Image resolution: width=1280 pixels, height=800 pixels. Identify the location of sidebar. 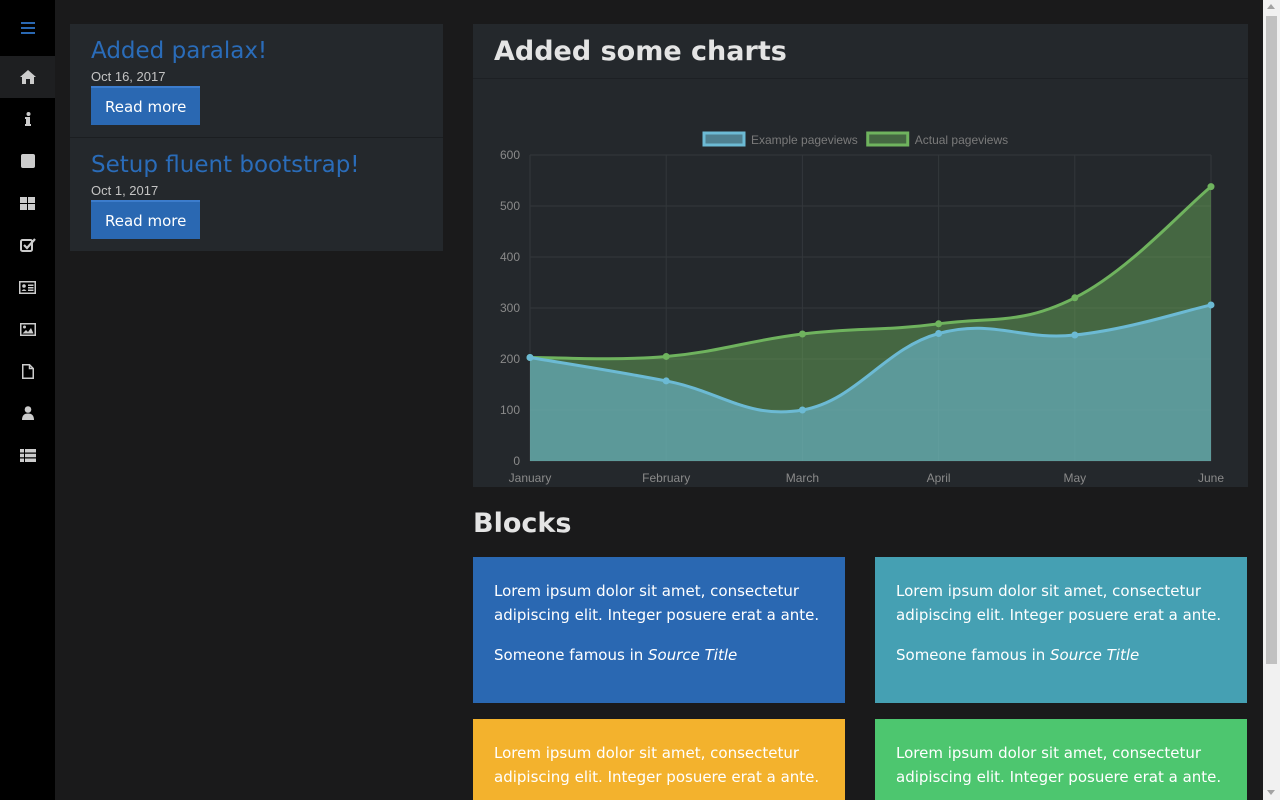
(27, 400).